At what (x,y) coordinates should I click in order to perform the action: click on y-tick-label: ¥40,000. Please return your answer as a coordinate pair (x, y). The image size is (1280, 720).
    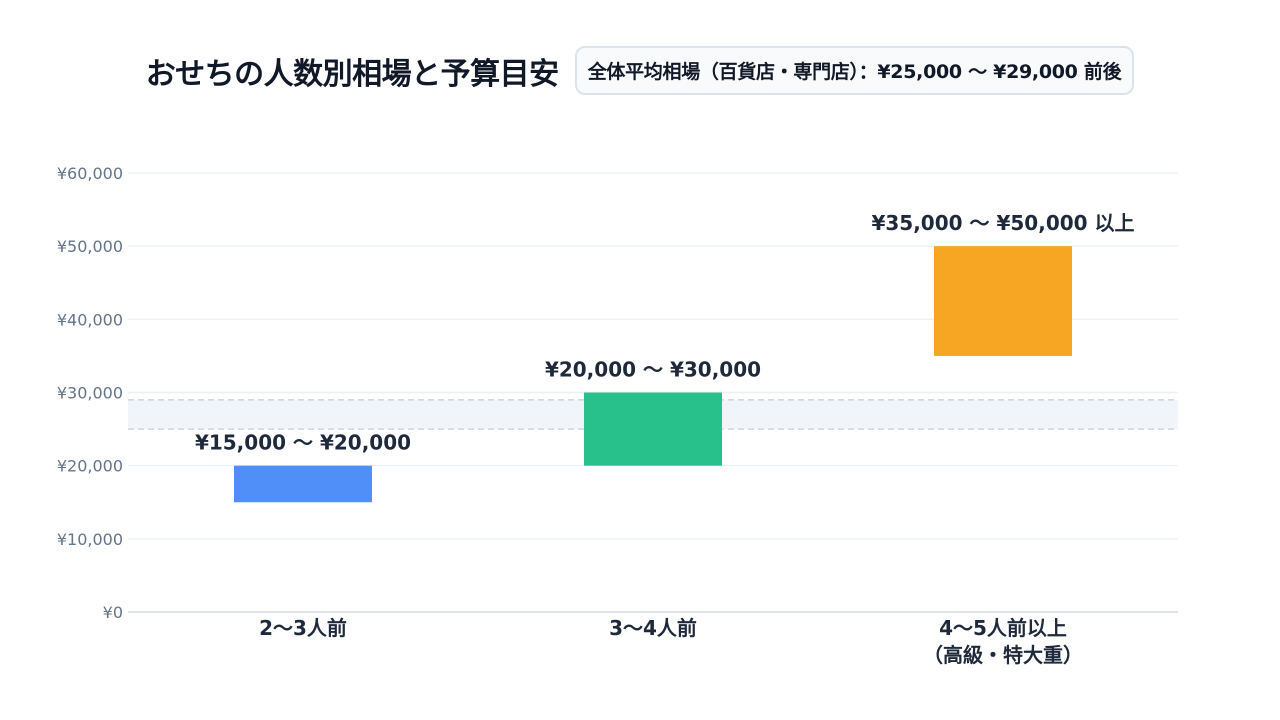
    Looking at the image, I should click on (90, 319).